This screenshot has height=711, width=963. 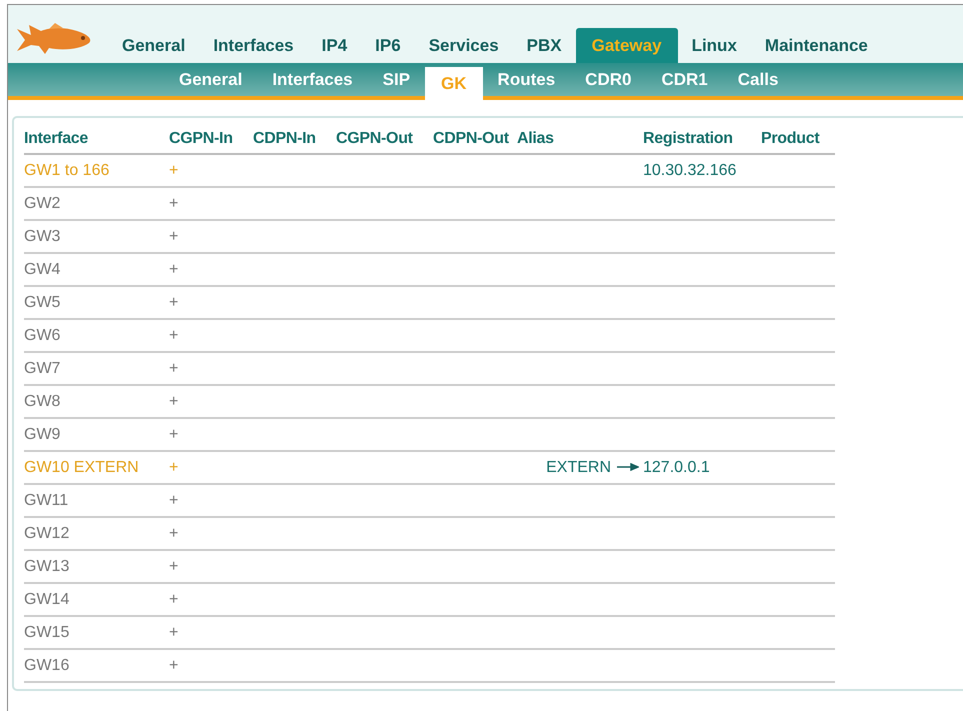 What do you see at coordinates (211, 139) in the screenshot?
I see `column-header: CGPN-In` at bounding box center [211, 139].